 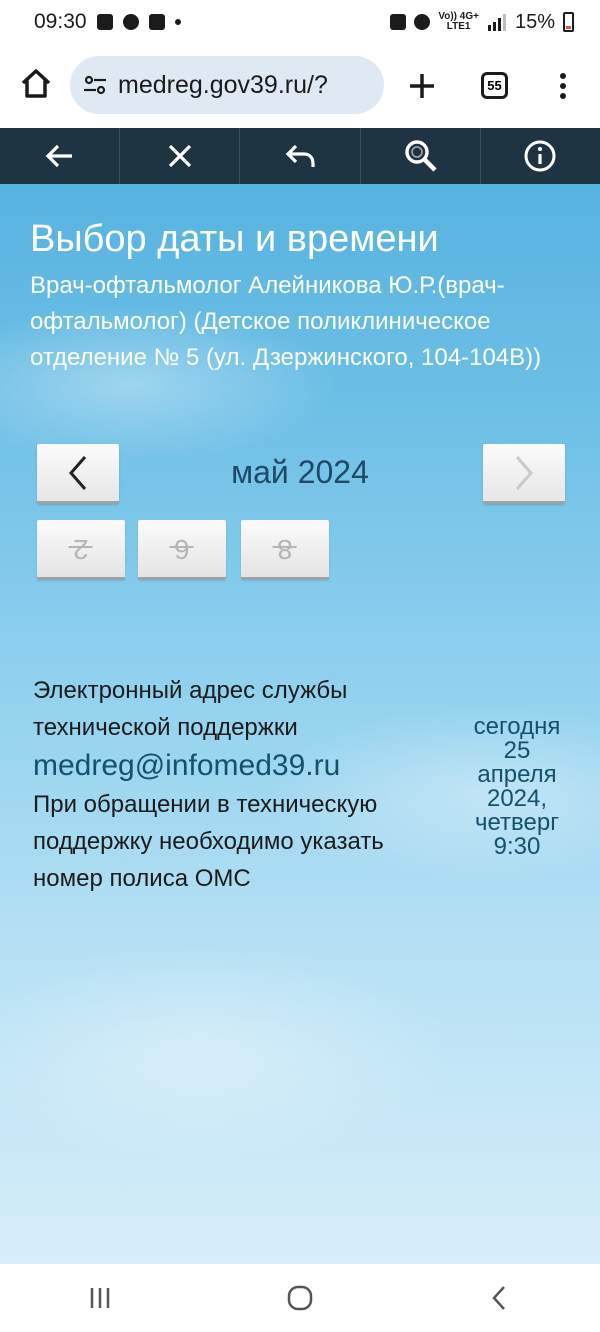 I want to click on home-button, so click(x=36, y=84).